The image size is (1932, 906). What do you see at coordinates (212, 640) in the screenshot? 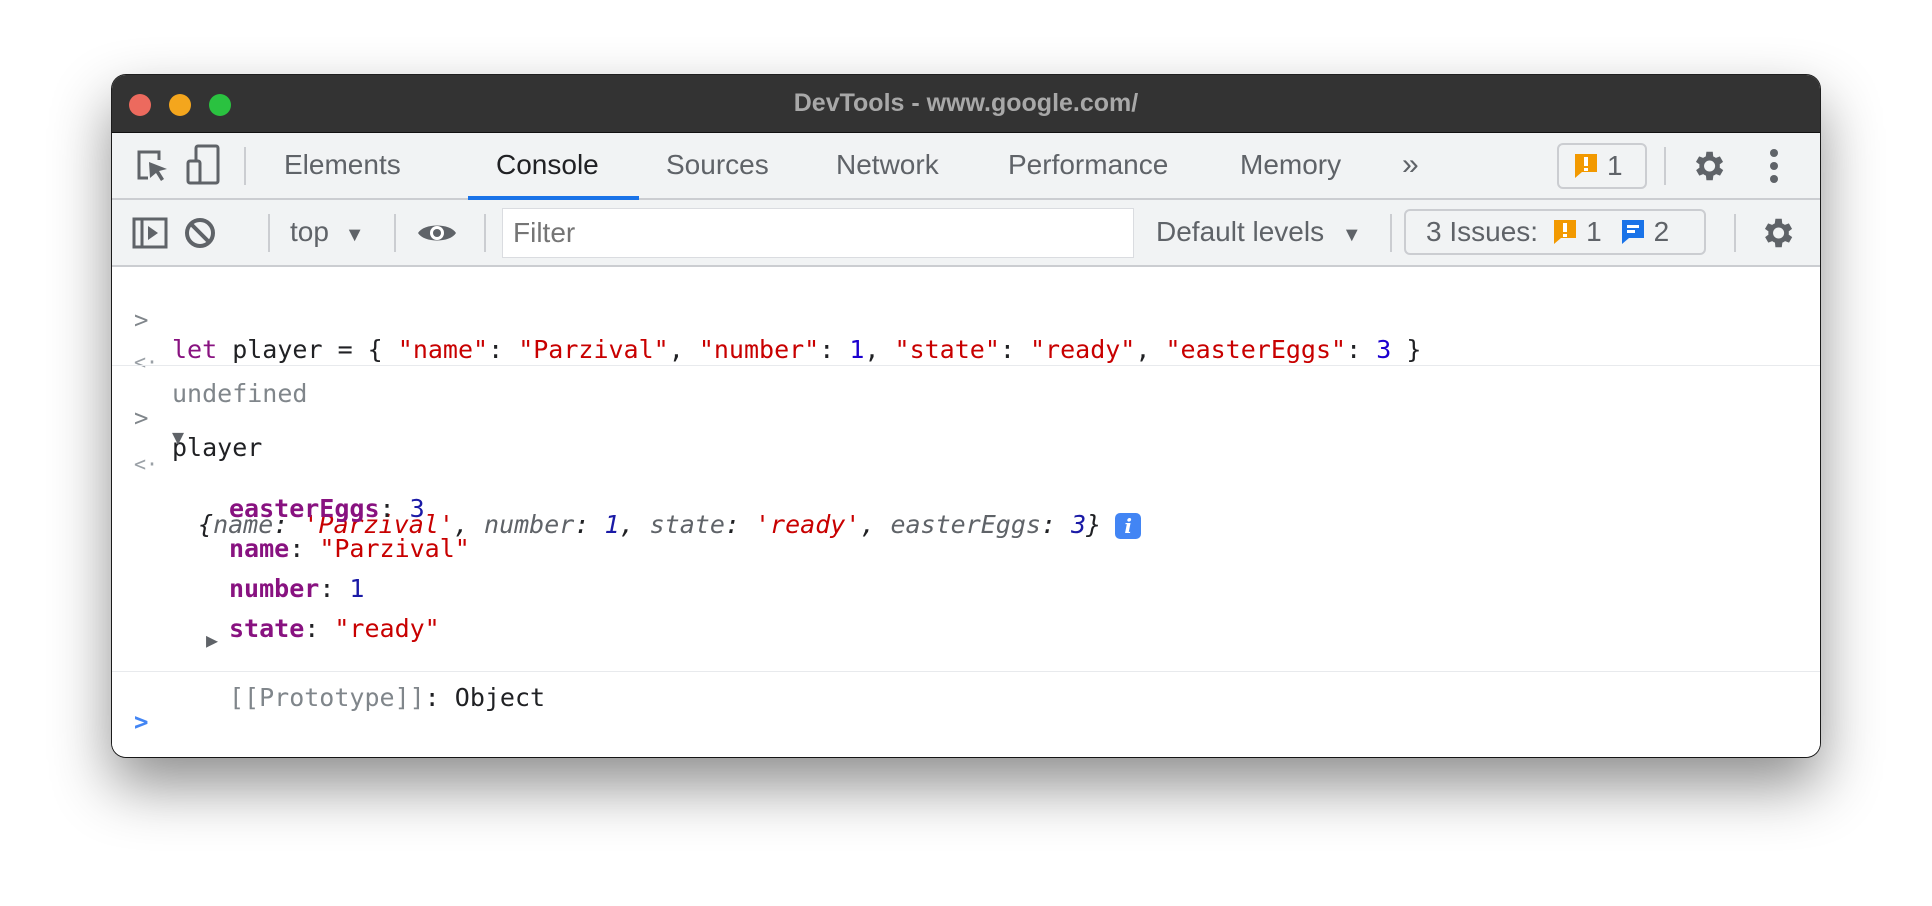
I see `expand-triangle-right-icon: ▶` at bounding box center [212, 640].